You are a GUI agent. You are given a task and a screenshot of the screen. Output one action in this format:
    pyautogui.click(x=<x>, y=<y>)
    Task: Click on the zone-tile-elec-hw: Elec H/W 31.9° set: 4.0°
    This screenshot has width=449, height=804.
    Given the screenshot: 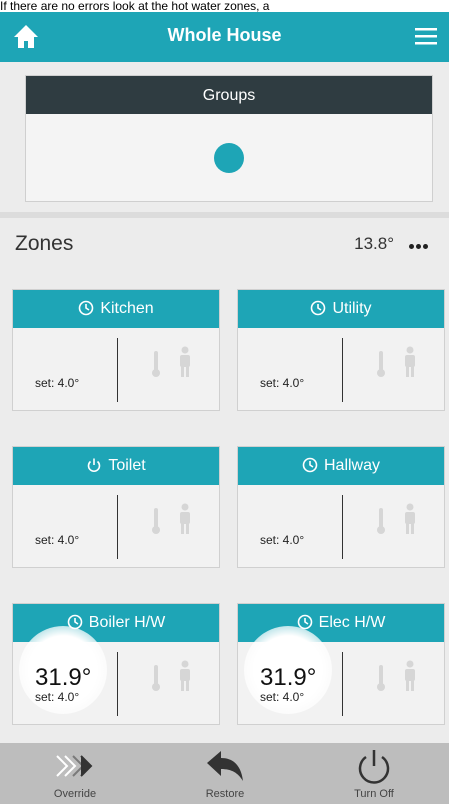 What is the action you would take?
    pyautogui.click(x=341, y=664)
    